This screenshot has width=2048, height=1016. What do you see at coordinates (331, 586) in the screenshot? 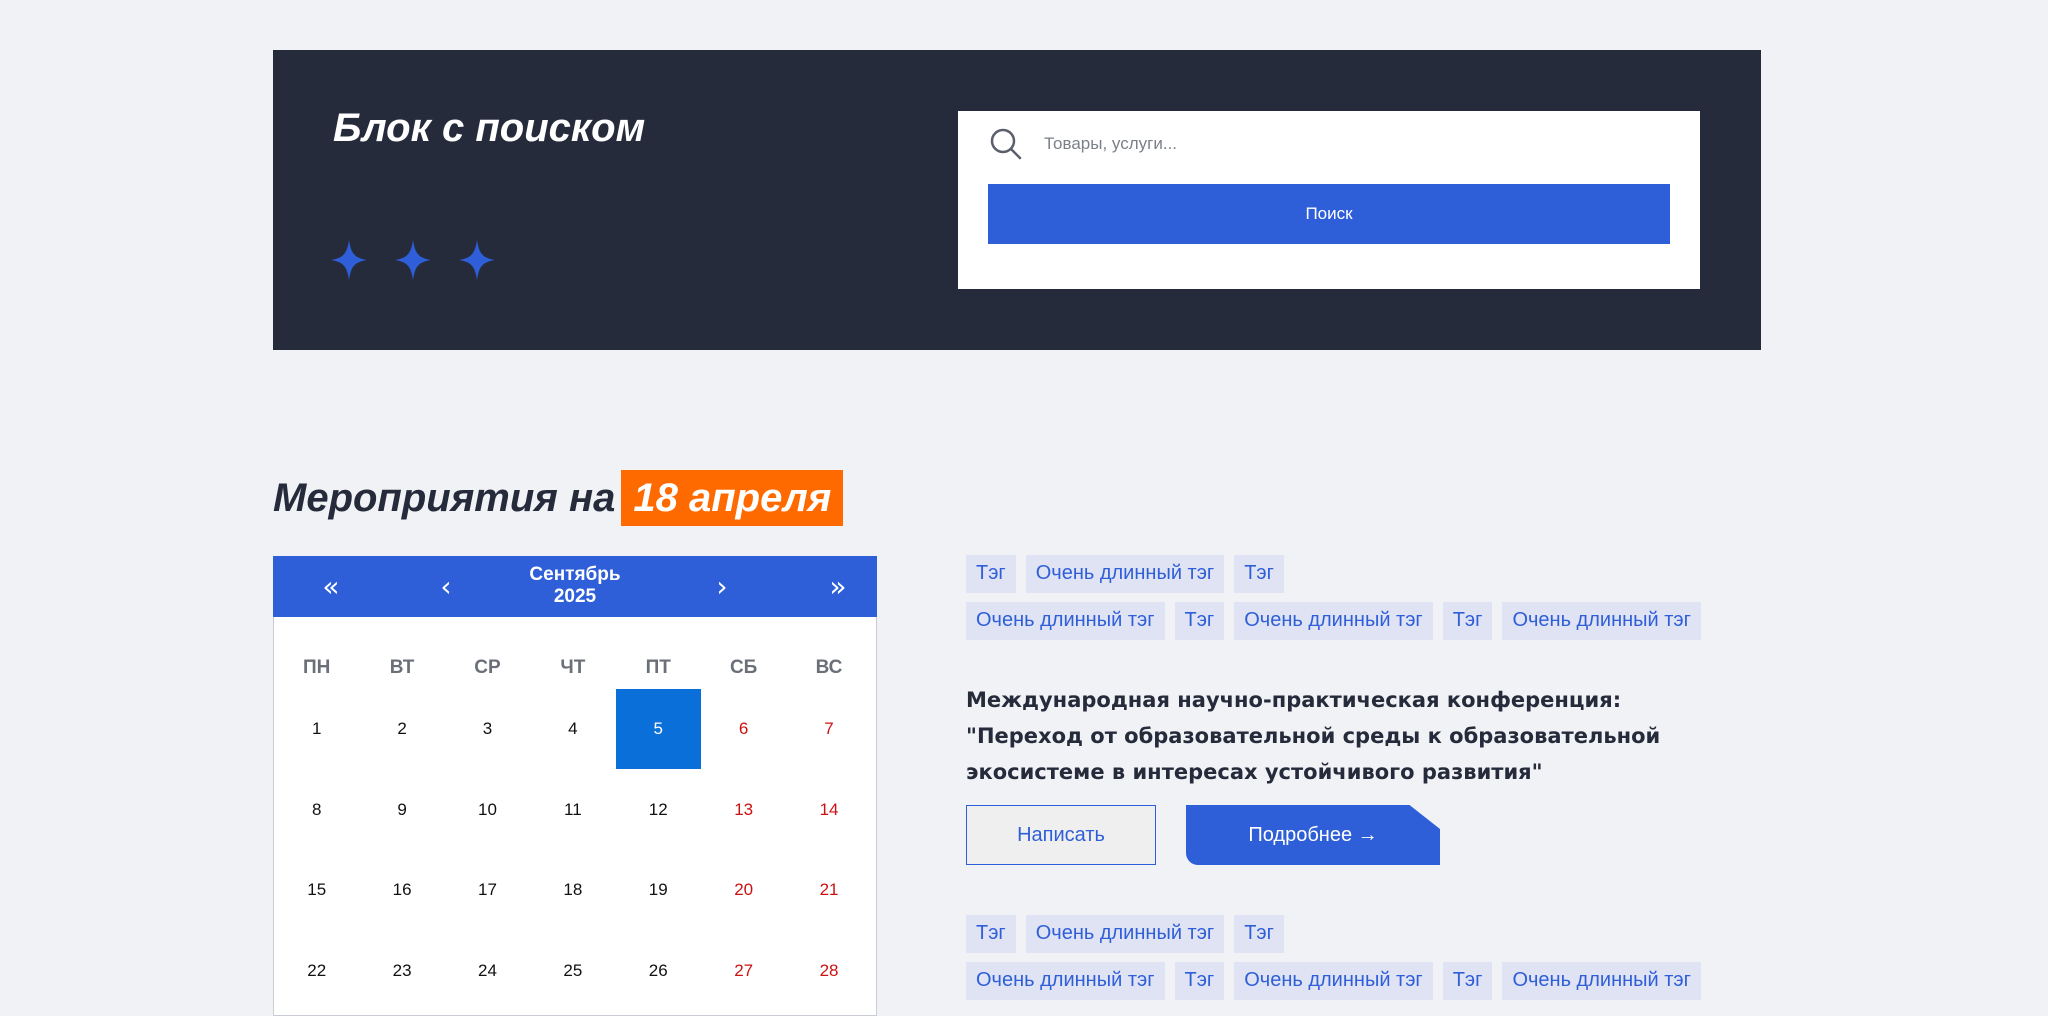
I see `prev-year-button: «` at bounding box center [331, 586].